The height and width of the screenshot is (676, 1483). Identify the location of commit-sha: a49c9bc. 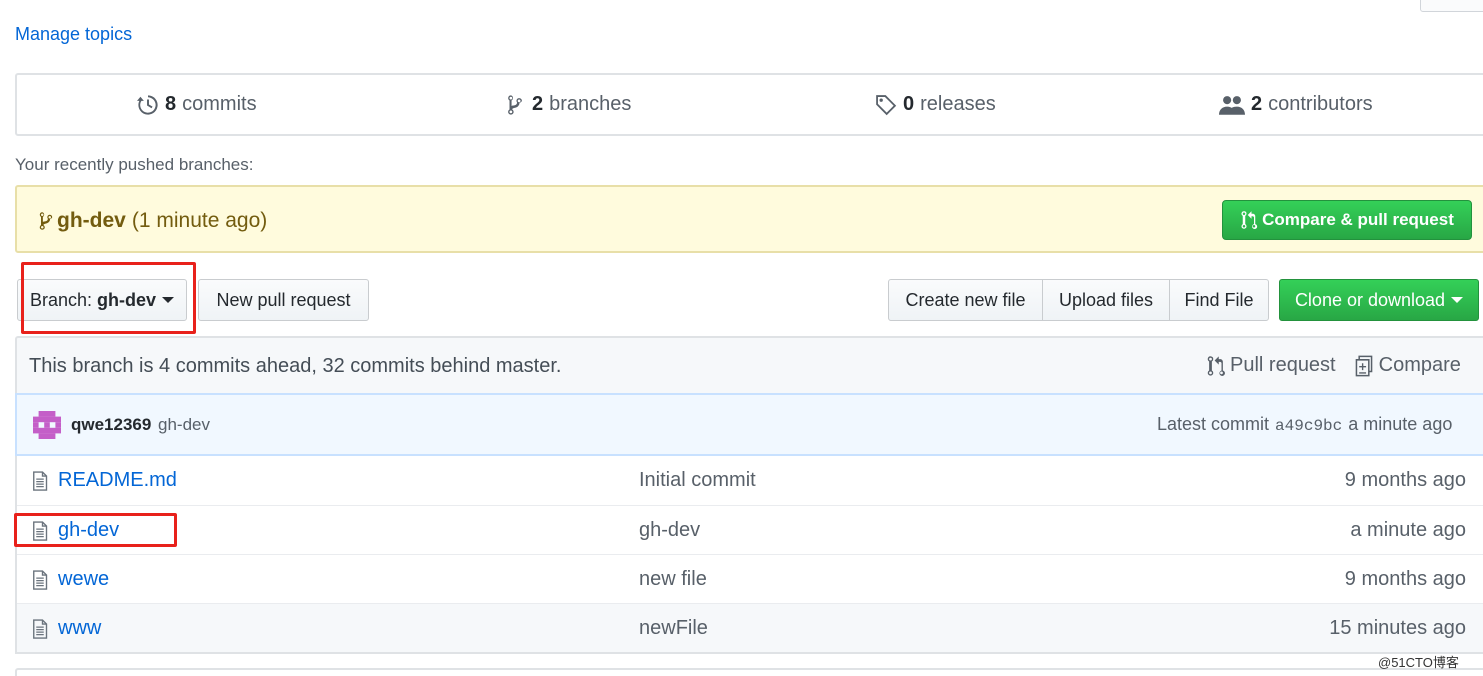
(1308, 426).